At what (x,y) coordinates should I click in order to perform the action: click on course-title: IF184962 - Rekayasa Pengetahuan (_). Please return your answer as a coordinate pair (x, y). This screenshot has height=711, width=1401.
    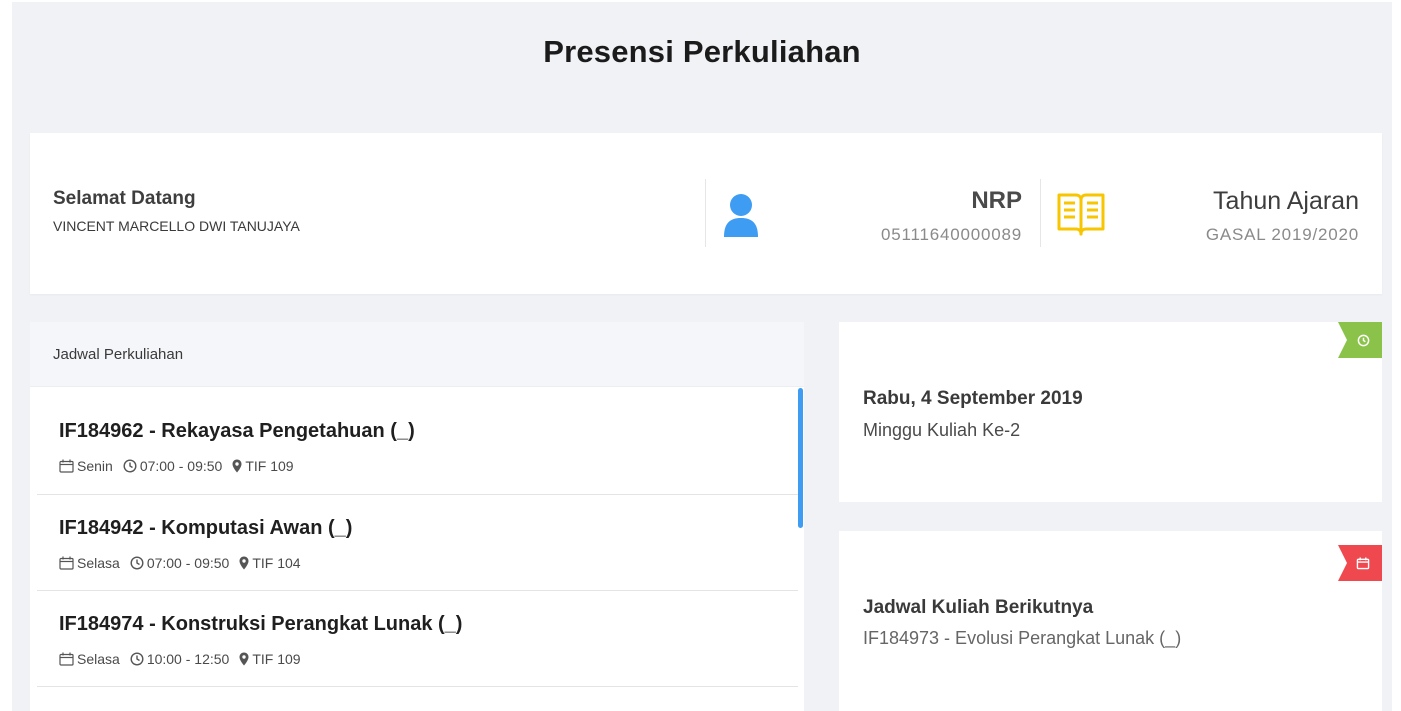
    Looking at the image, I should click on (237, 431).